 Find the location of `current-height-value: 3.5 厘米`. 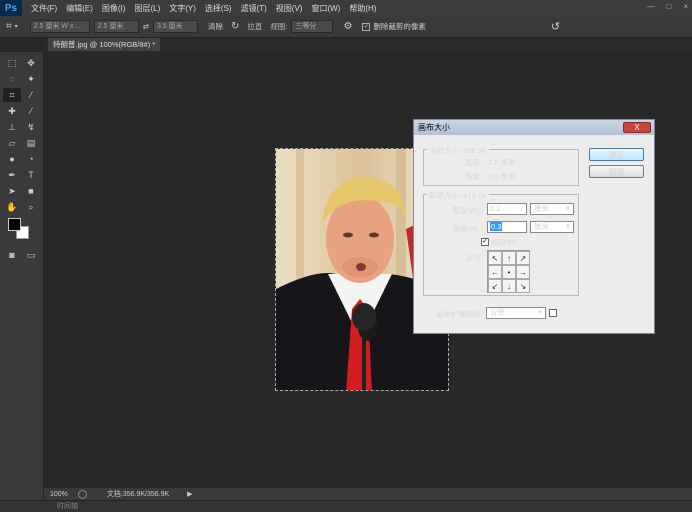

current-height-value: 3.5 厘米 is located at coordinates (502, 176).